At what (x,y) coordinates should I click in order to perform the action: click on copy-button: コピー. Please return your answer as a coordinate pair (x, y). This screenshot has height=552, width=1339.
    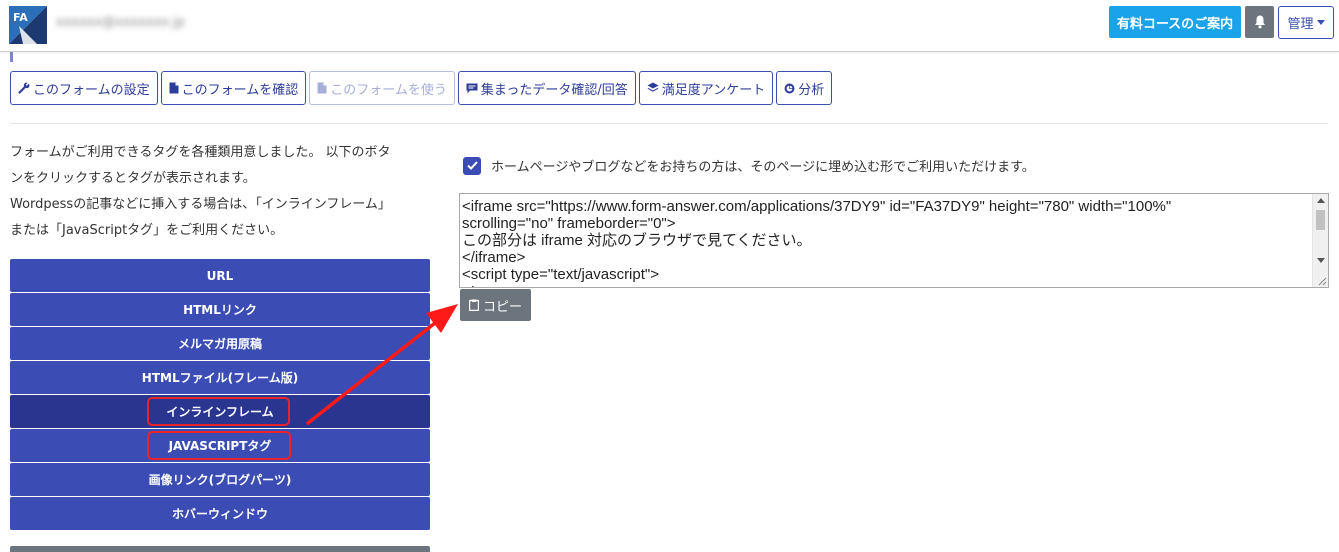
    Looking at the image, I should click on (495, 305).